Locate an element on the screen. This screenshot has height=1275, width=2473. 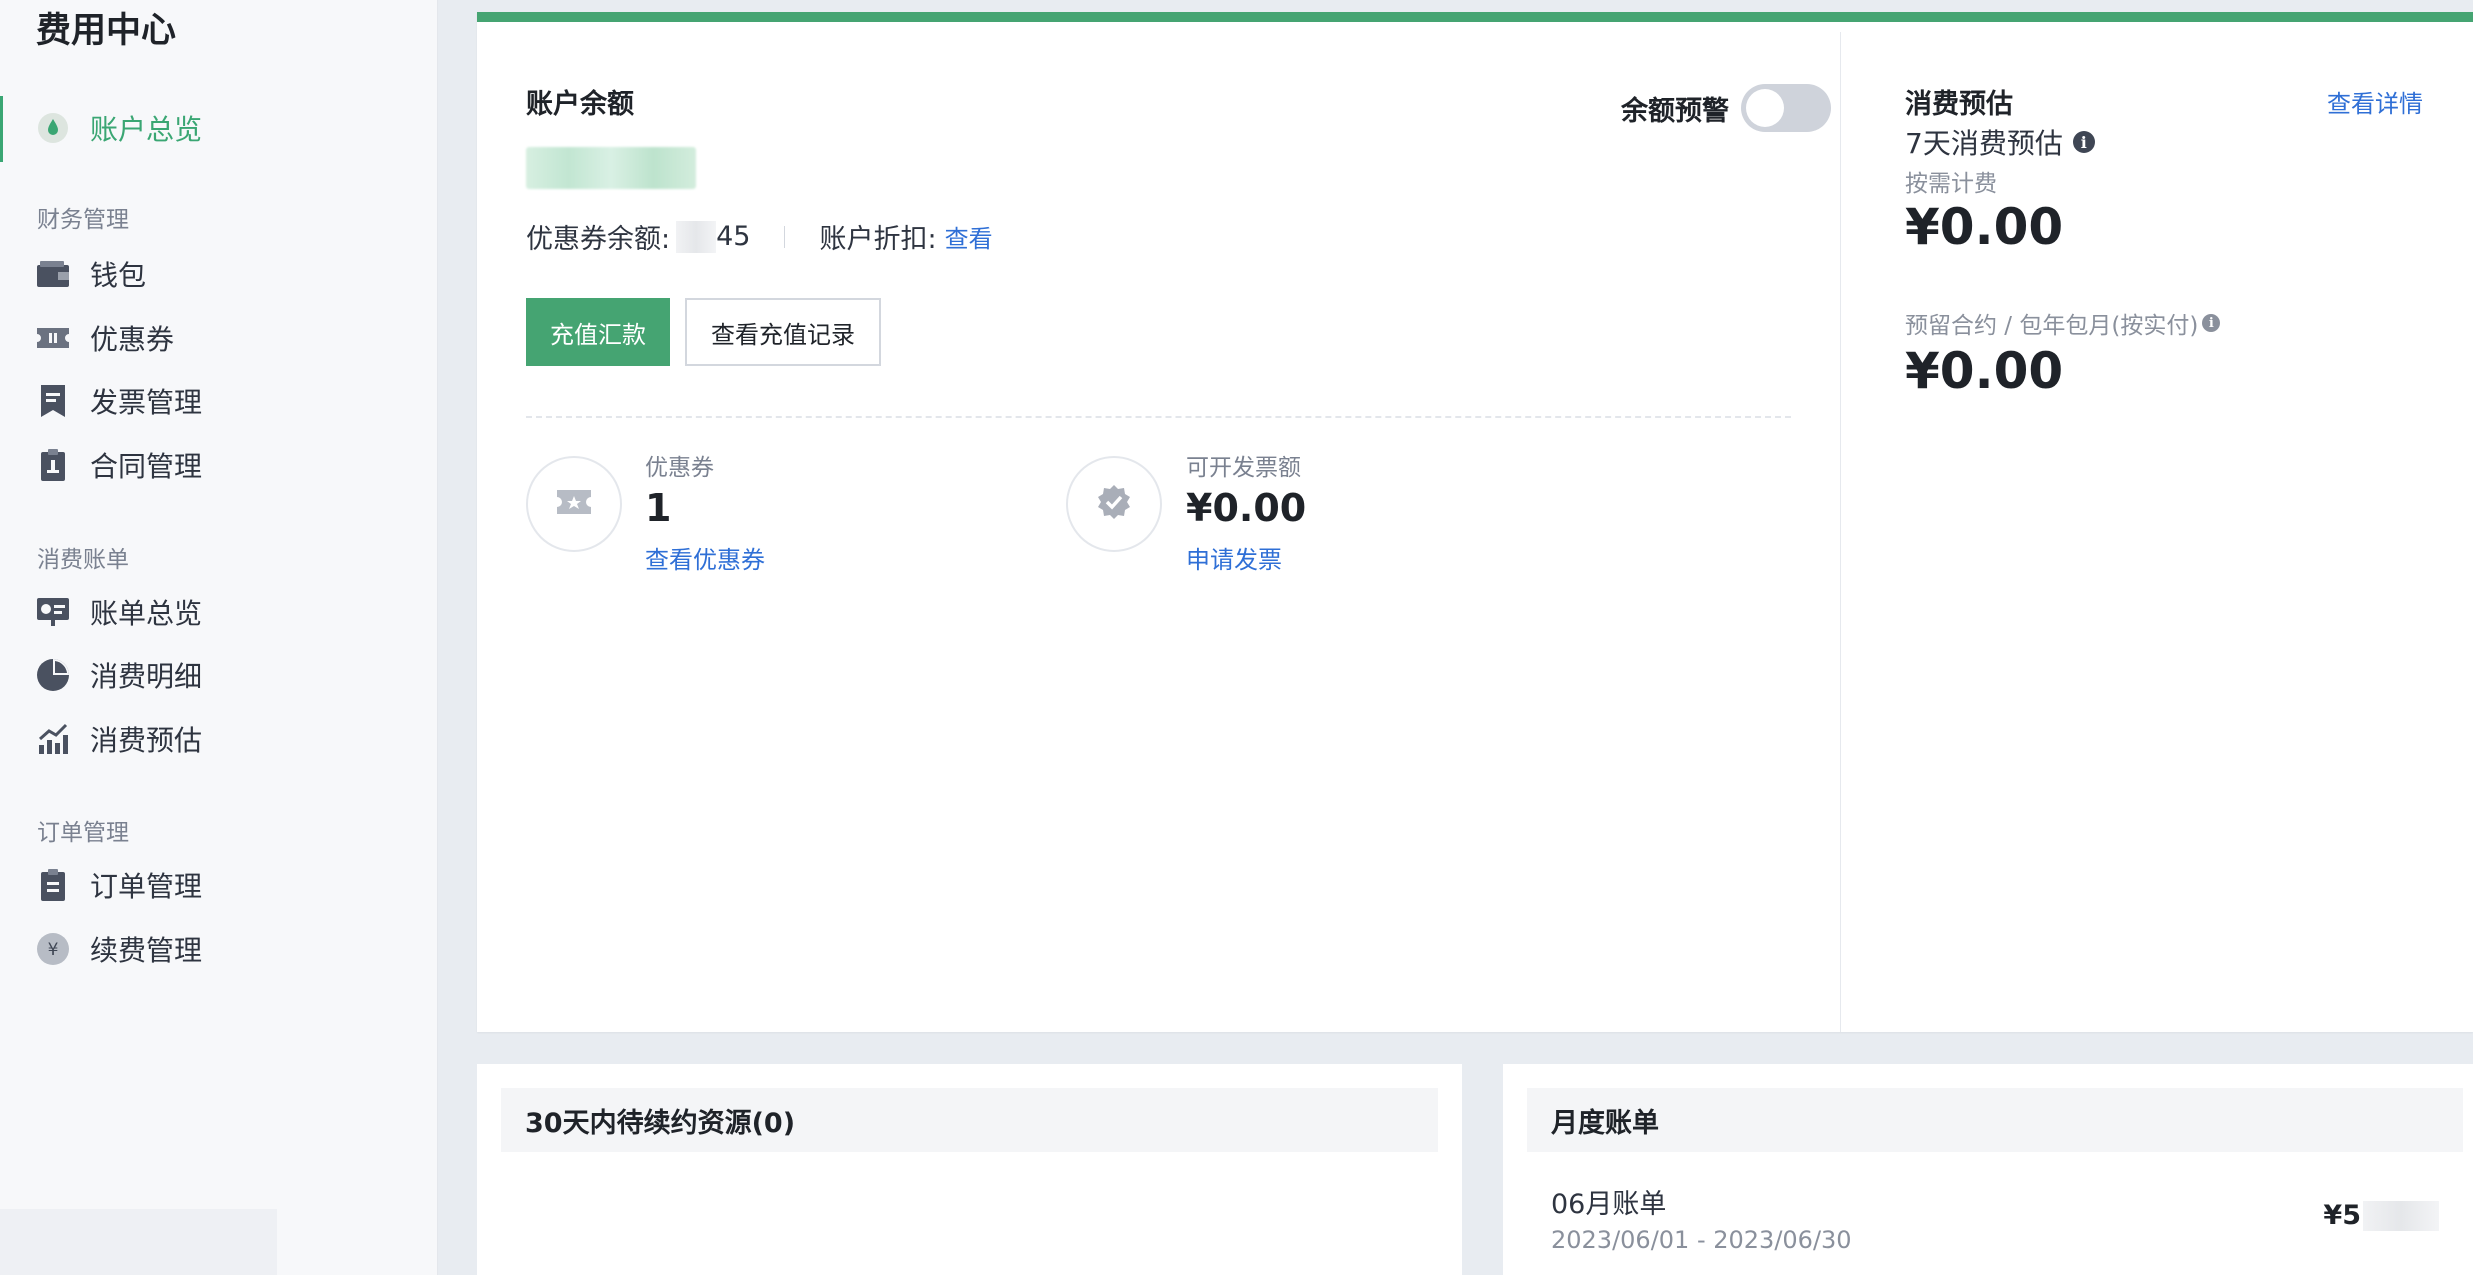
balance-alert-control: 余额预警 is located at coordinates (1726, 108).